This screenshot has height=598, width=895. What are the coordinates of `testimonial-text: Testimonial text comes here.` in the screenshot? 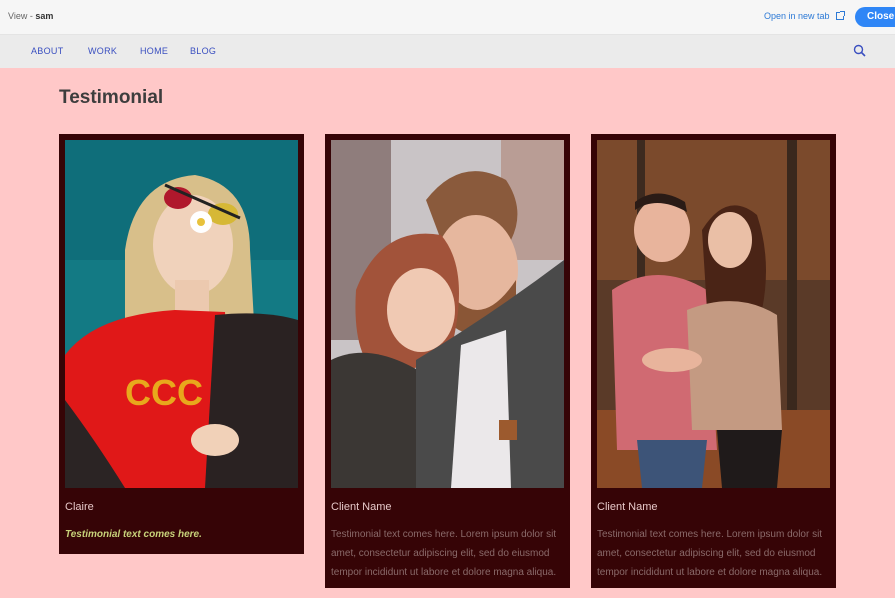 It's located at (133, 534).